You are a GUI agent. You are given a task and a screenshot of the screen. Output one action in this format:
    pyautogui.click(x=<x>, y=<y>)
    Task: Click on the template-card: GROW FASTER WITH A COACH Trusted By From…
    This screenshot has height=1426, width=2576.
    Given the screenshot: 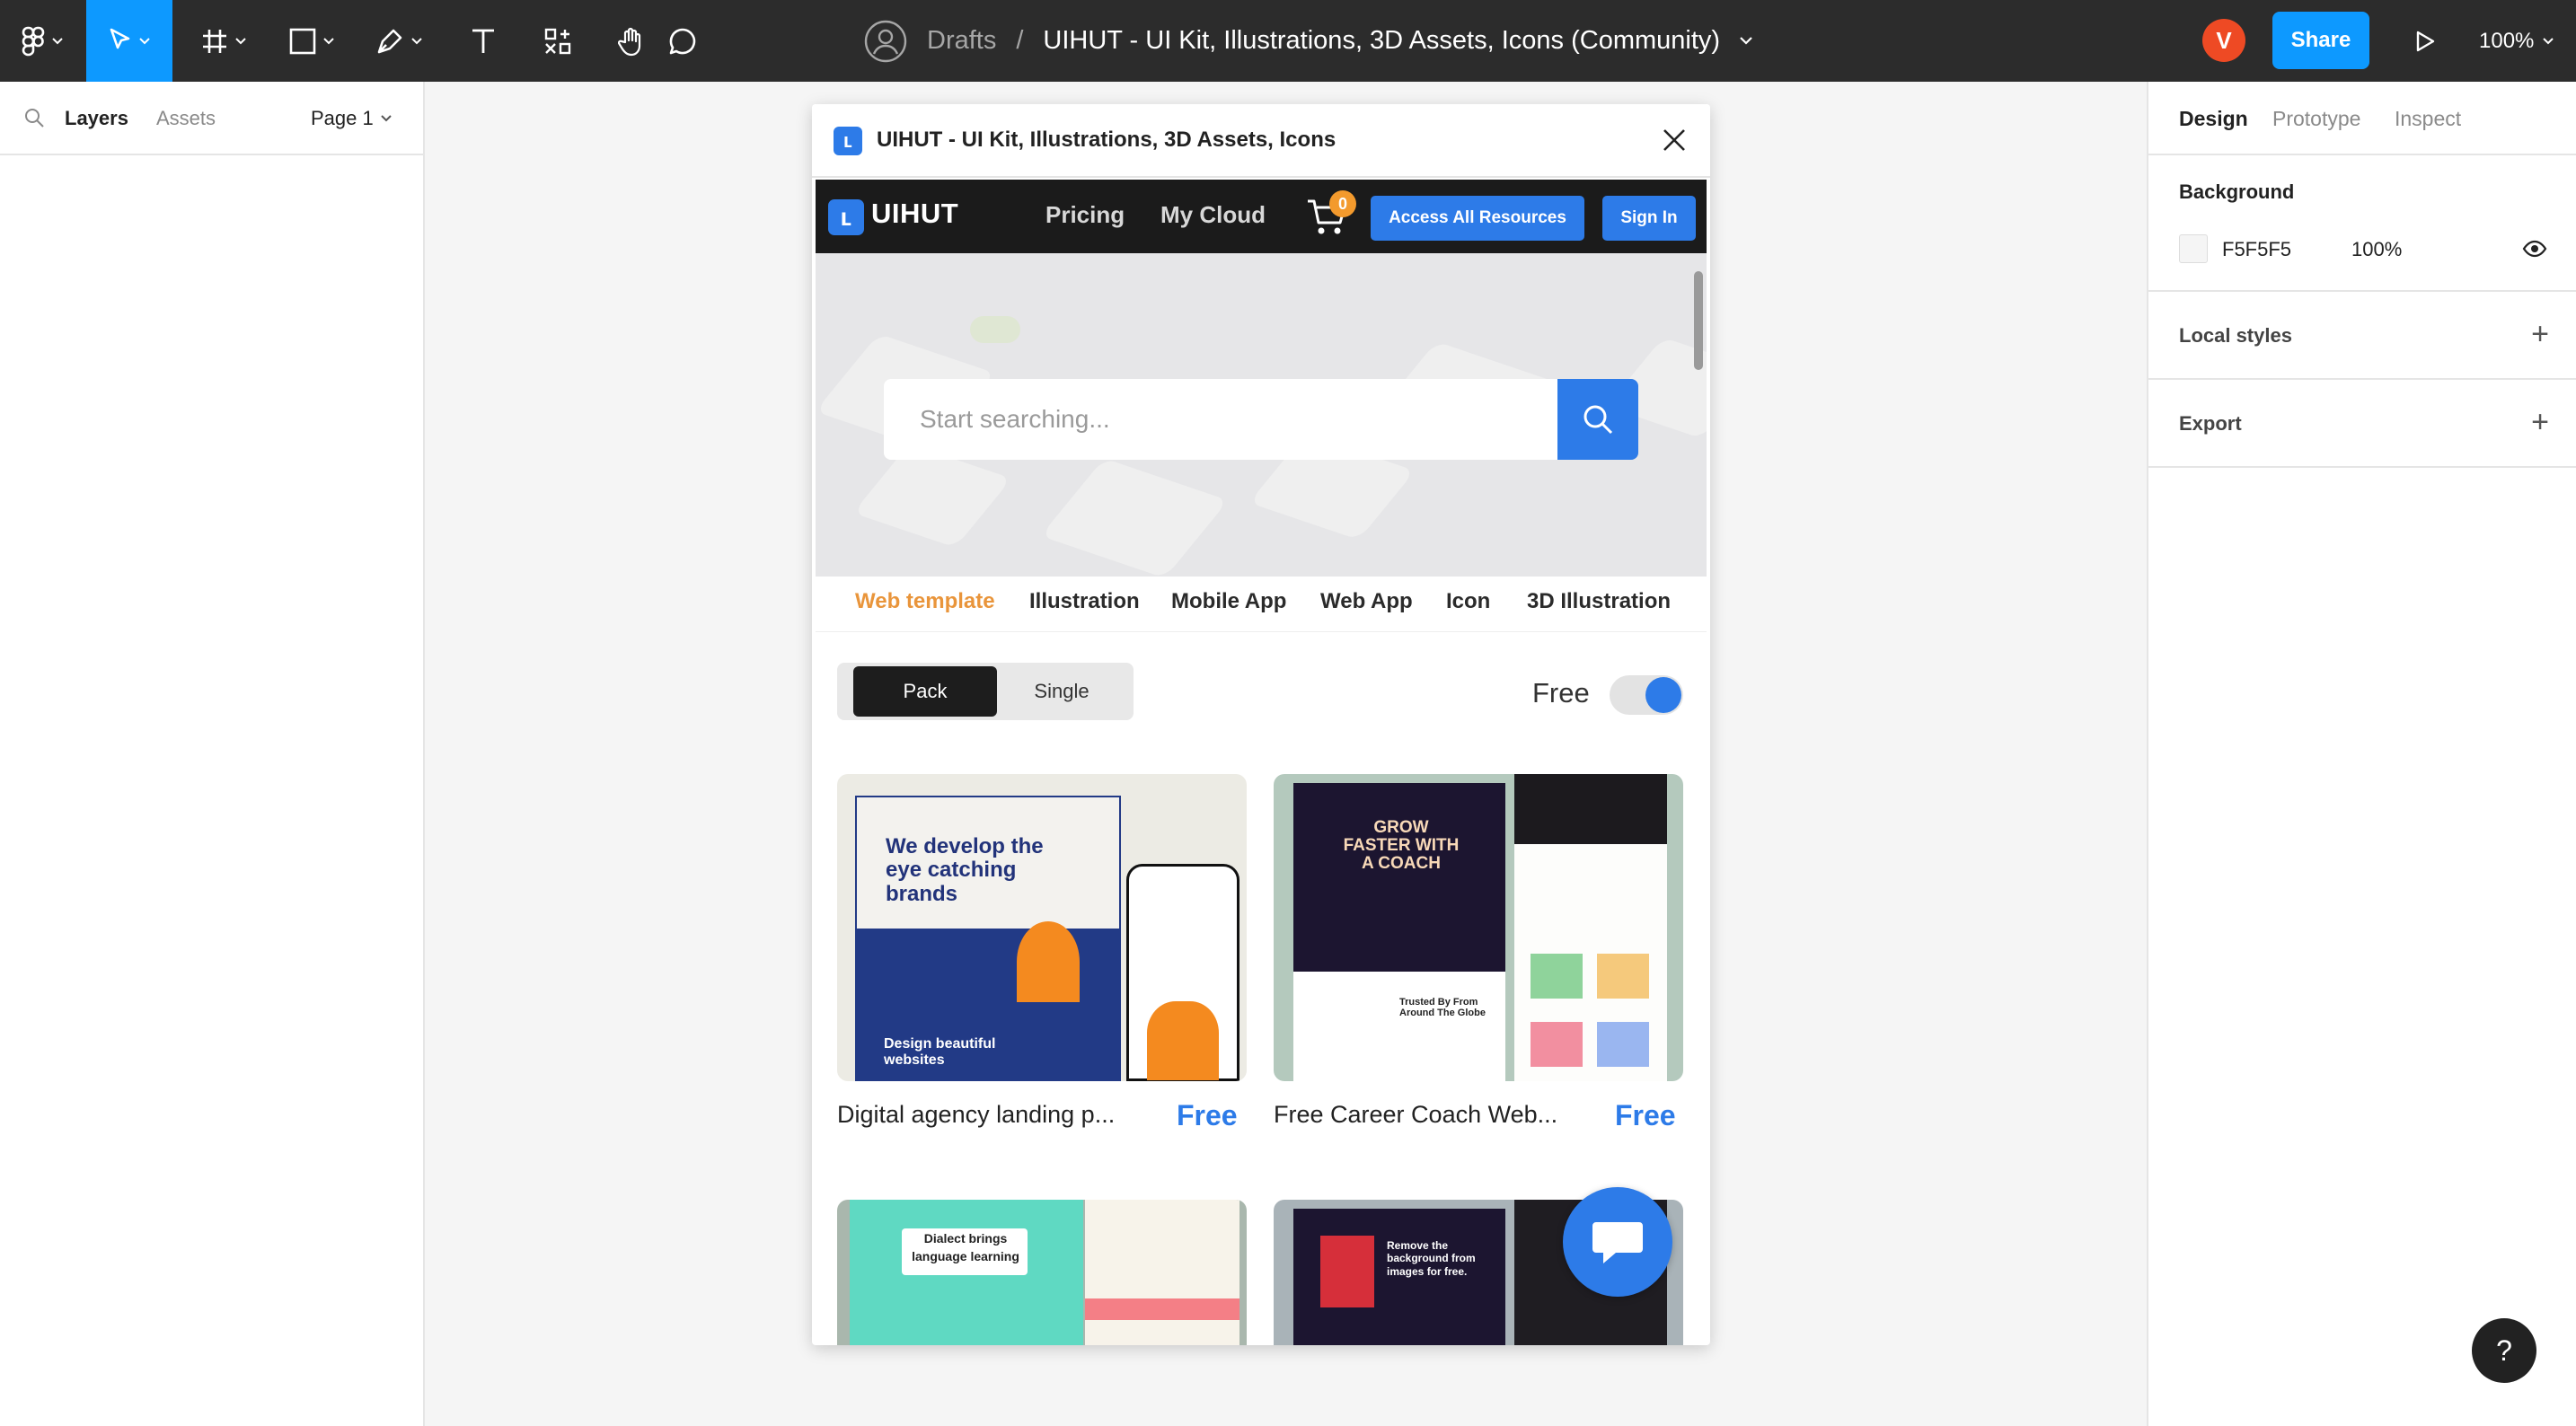 What is the action you would take?
    pyautogui.click(x=1478, y=927)
    